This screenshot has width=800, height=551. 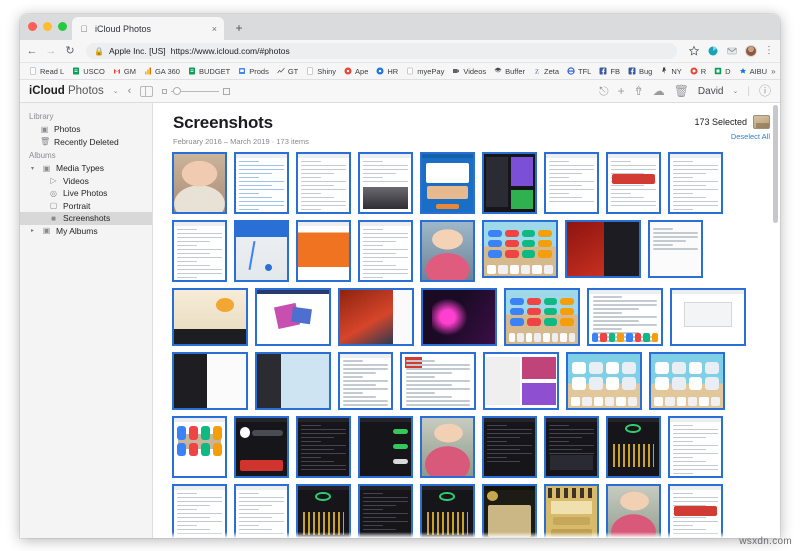 I want to click on profile-avatar, so click(x=751, y=51).